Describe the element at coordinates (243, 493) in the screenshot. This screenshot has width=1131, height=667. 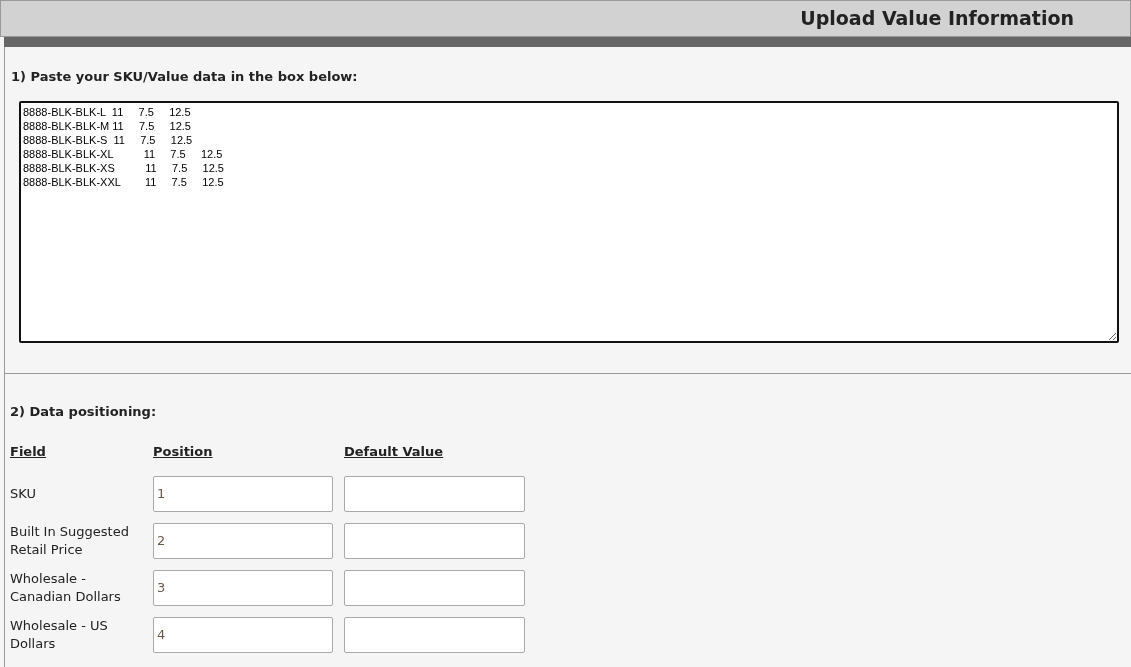
I see `position-input: 1` at that location.